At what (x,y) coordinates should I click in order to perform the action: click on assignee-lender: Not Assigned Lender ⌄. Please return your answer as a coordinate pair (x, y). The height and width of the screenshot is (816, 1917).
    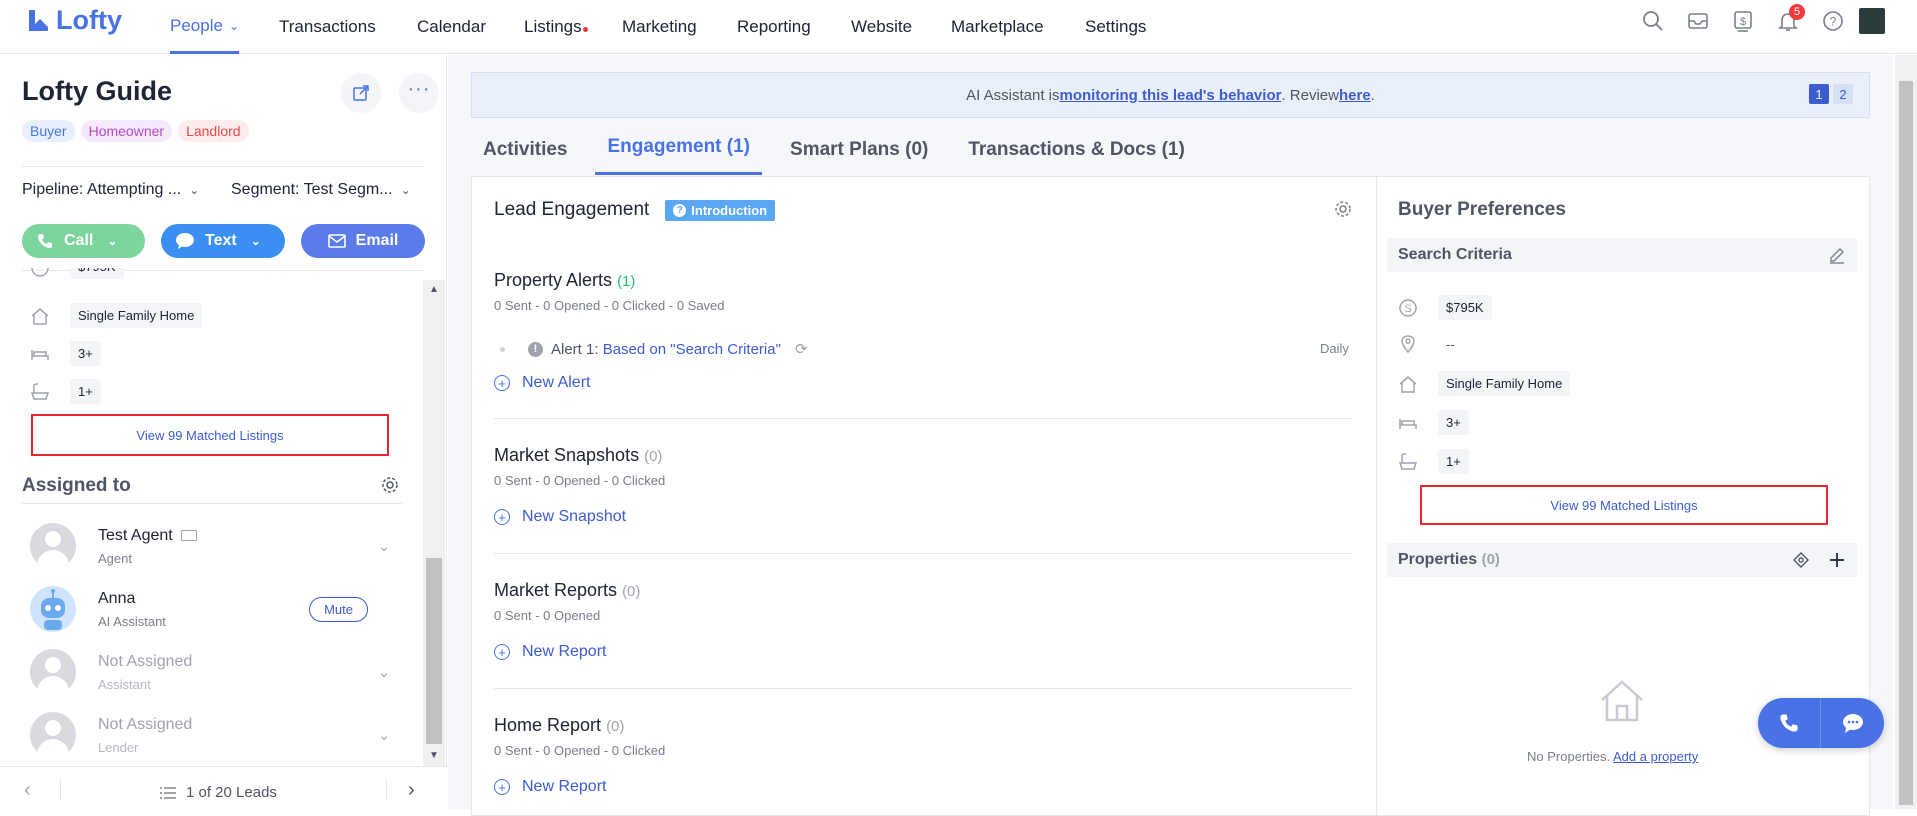
    Looking at the image, I should click on (210, 735).